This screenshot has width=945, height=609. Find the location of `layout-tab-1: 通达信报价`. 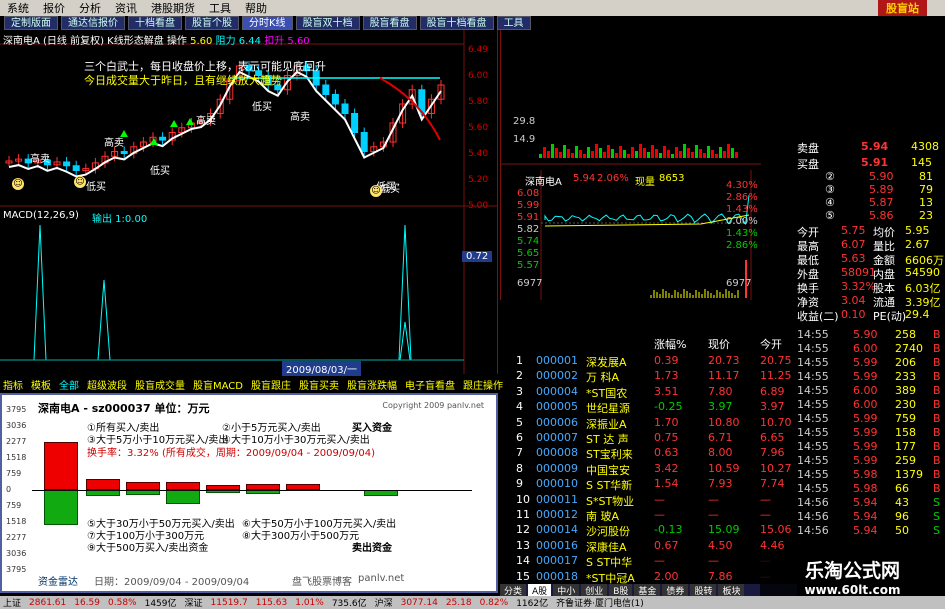

layout-tab-1: 通达信报价 is located at coordinates (93, 23).